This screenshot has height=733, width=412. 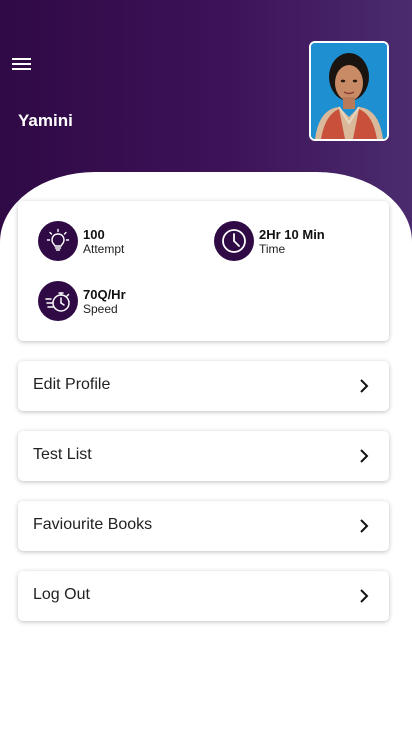 What do you see at coordinates (61, 594) in the screenshot?
I see `menu-item-label: Log Out` at bounding box center [61, 594].